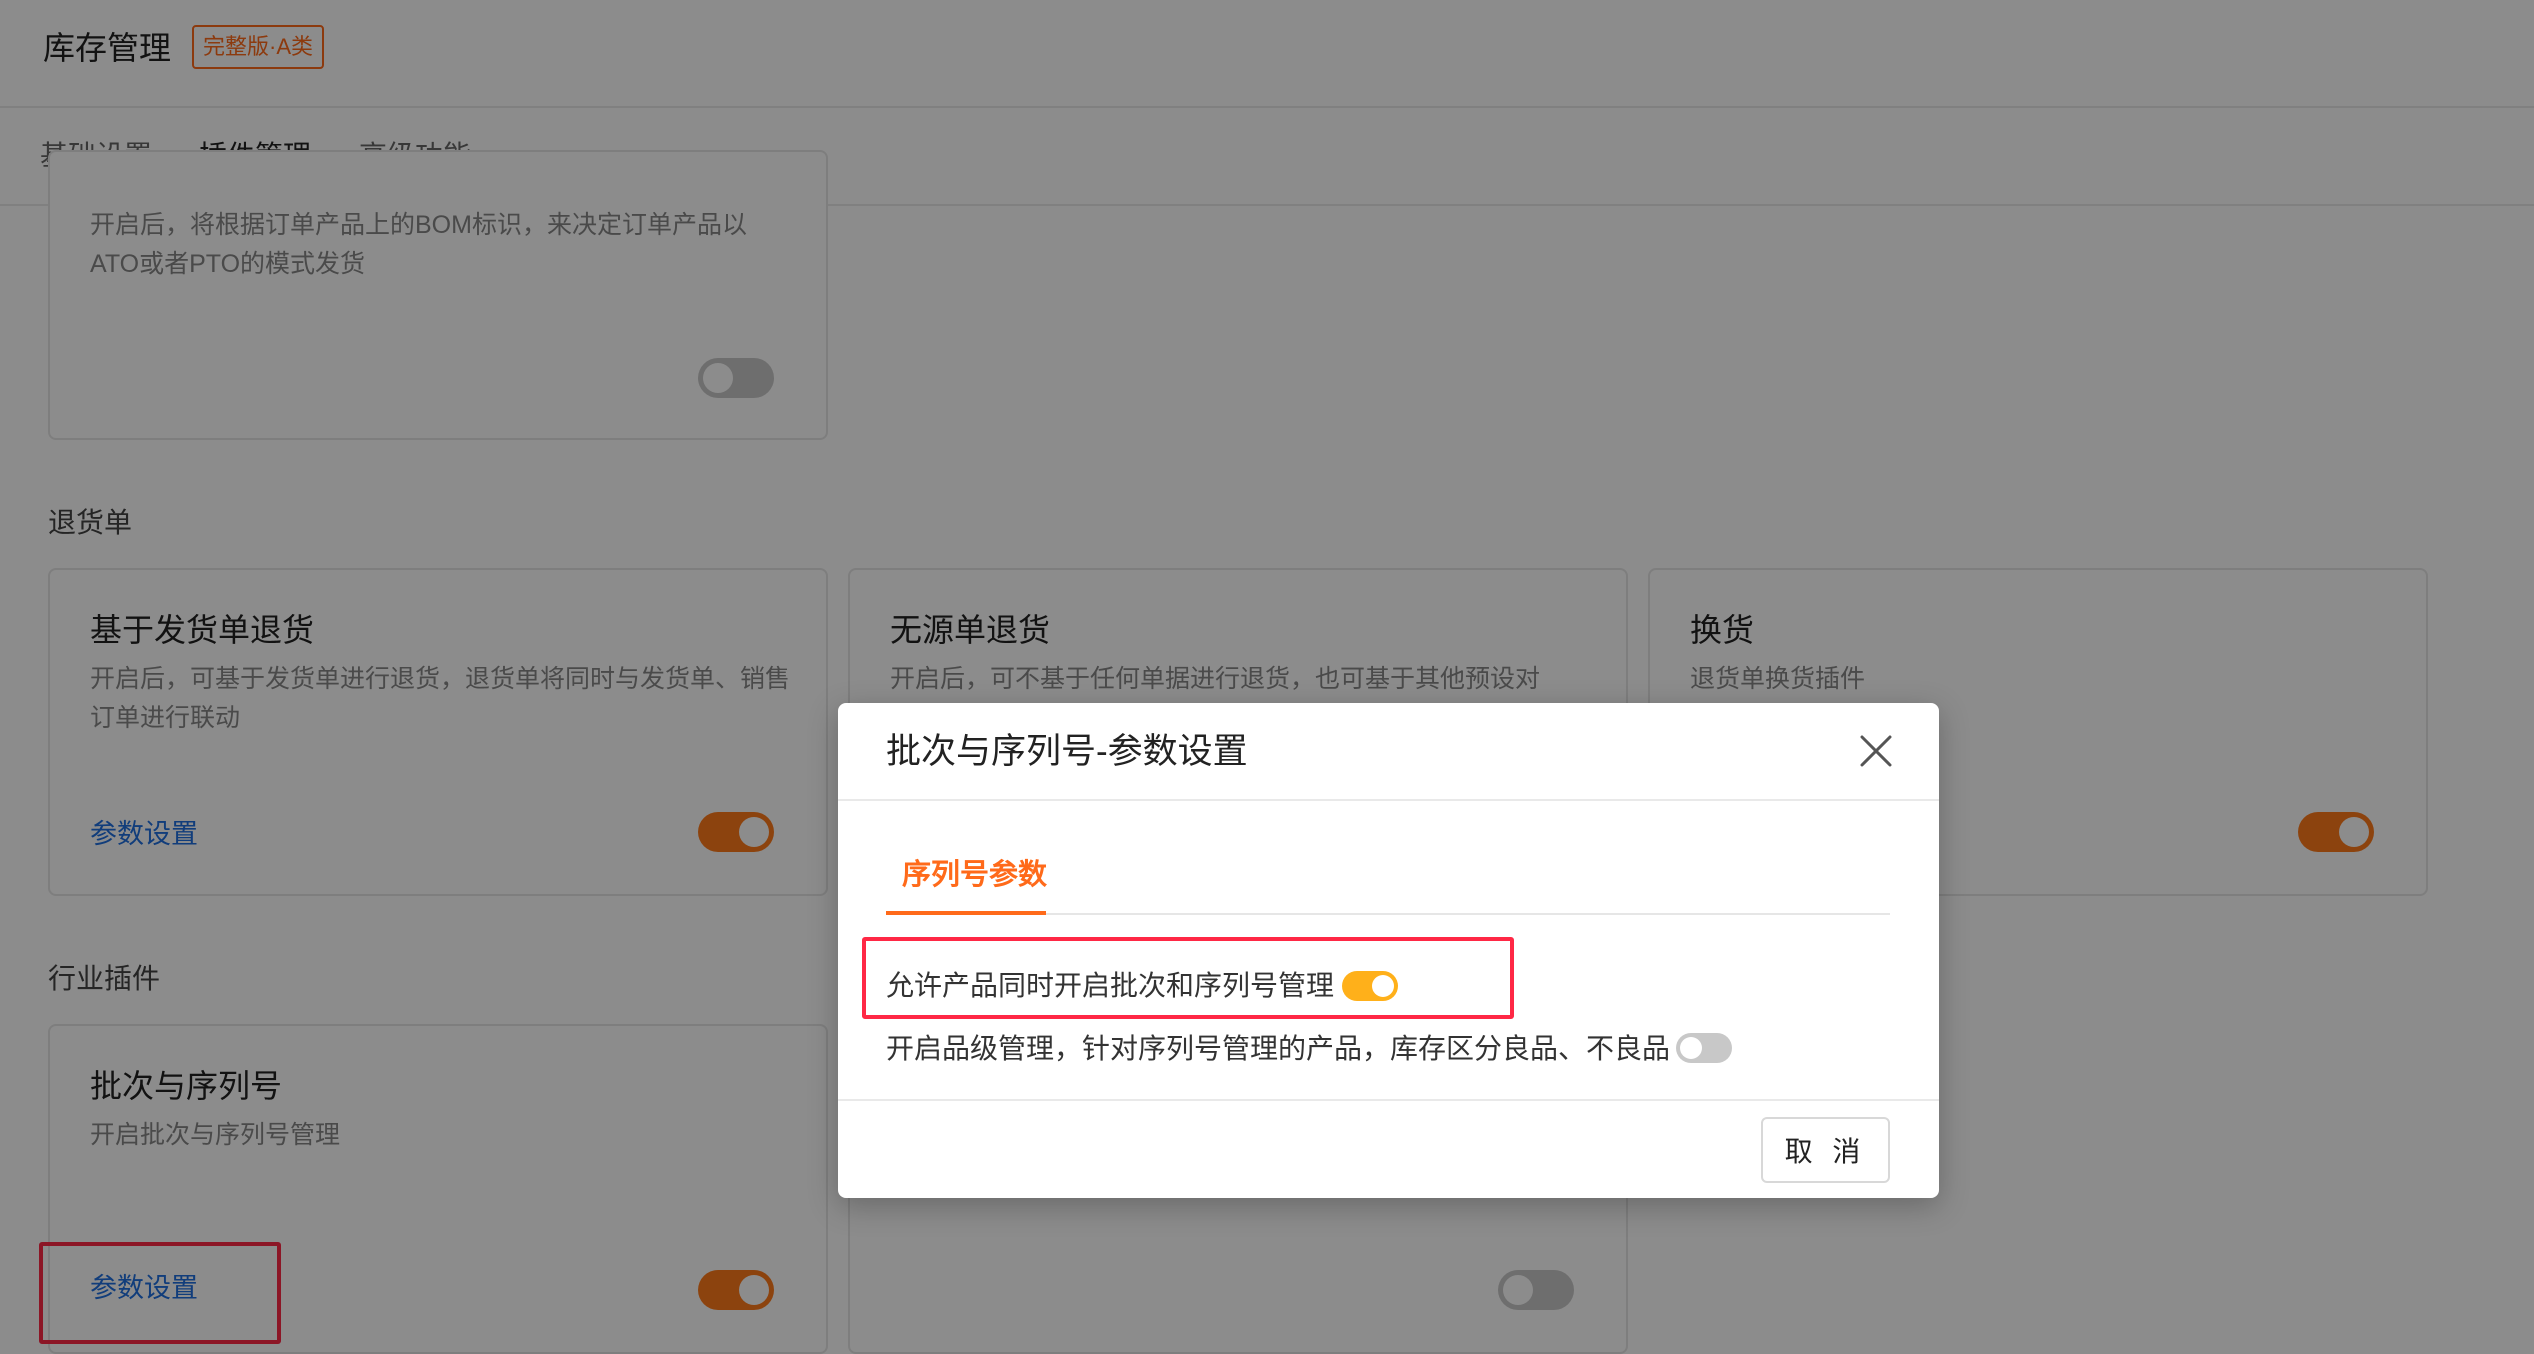  Describe the element at coordinates (1188, 978) in the screenshot. I see `highlight-box` at that location.